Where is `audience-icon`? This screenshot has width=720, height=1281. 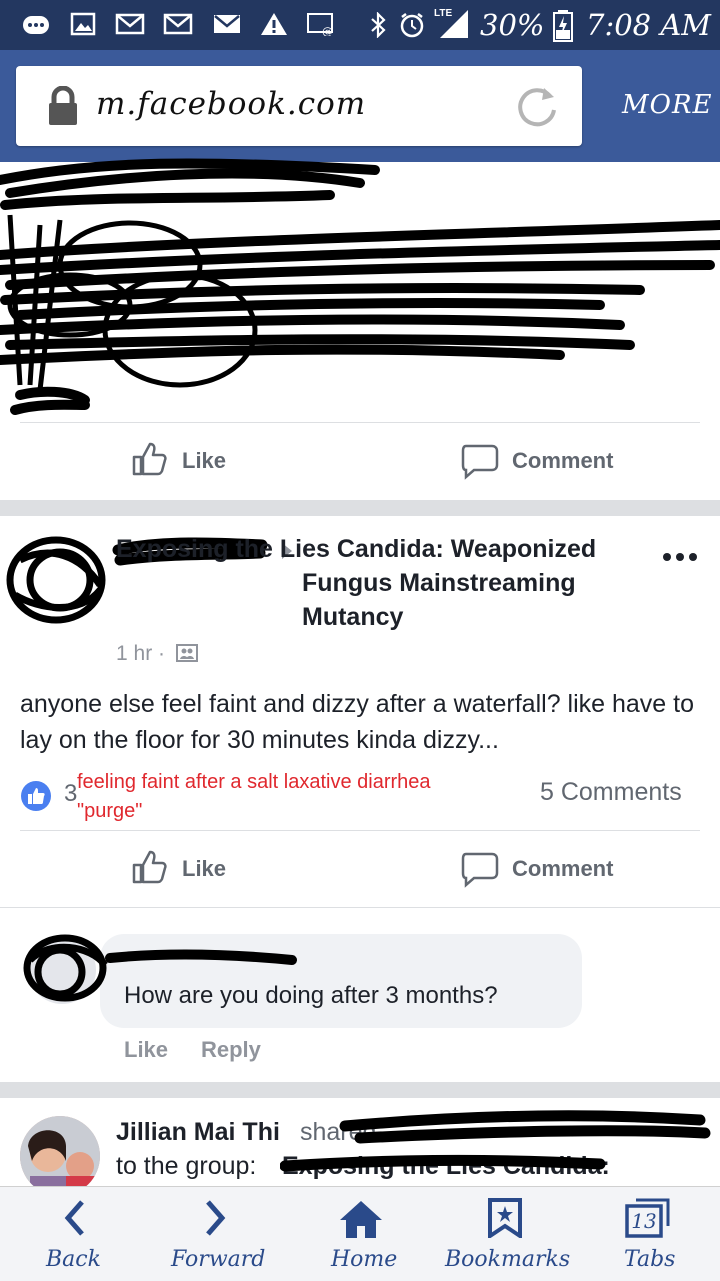 audience-icon is located at coordinates (187, 655).